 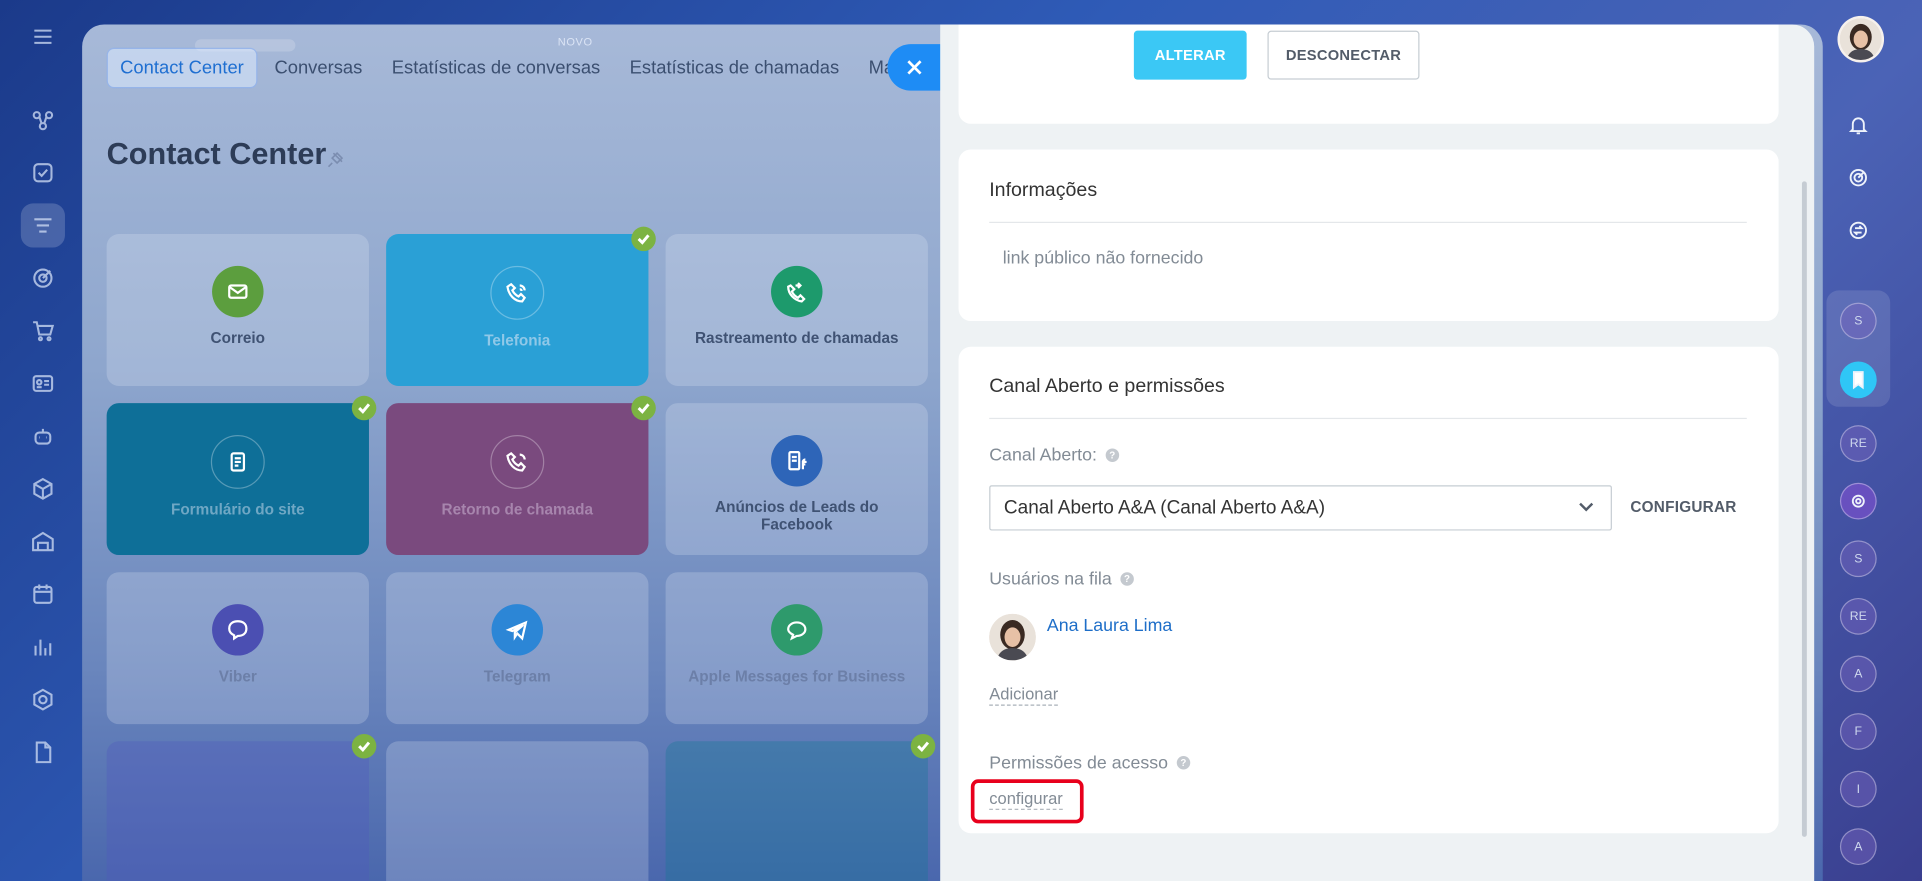 What do you see at coordinates (1368, 235) in the screenshot?
I see `info-card: Informações link público não fornecido` at bounding box center [1368, 235].